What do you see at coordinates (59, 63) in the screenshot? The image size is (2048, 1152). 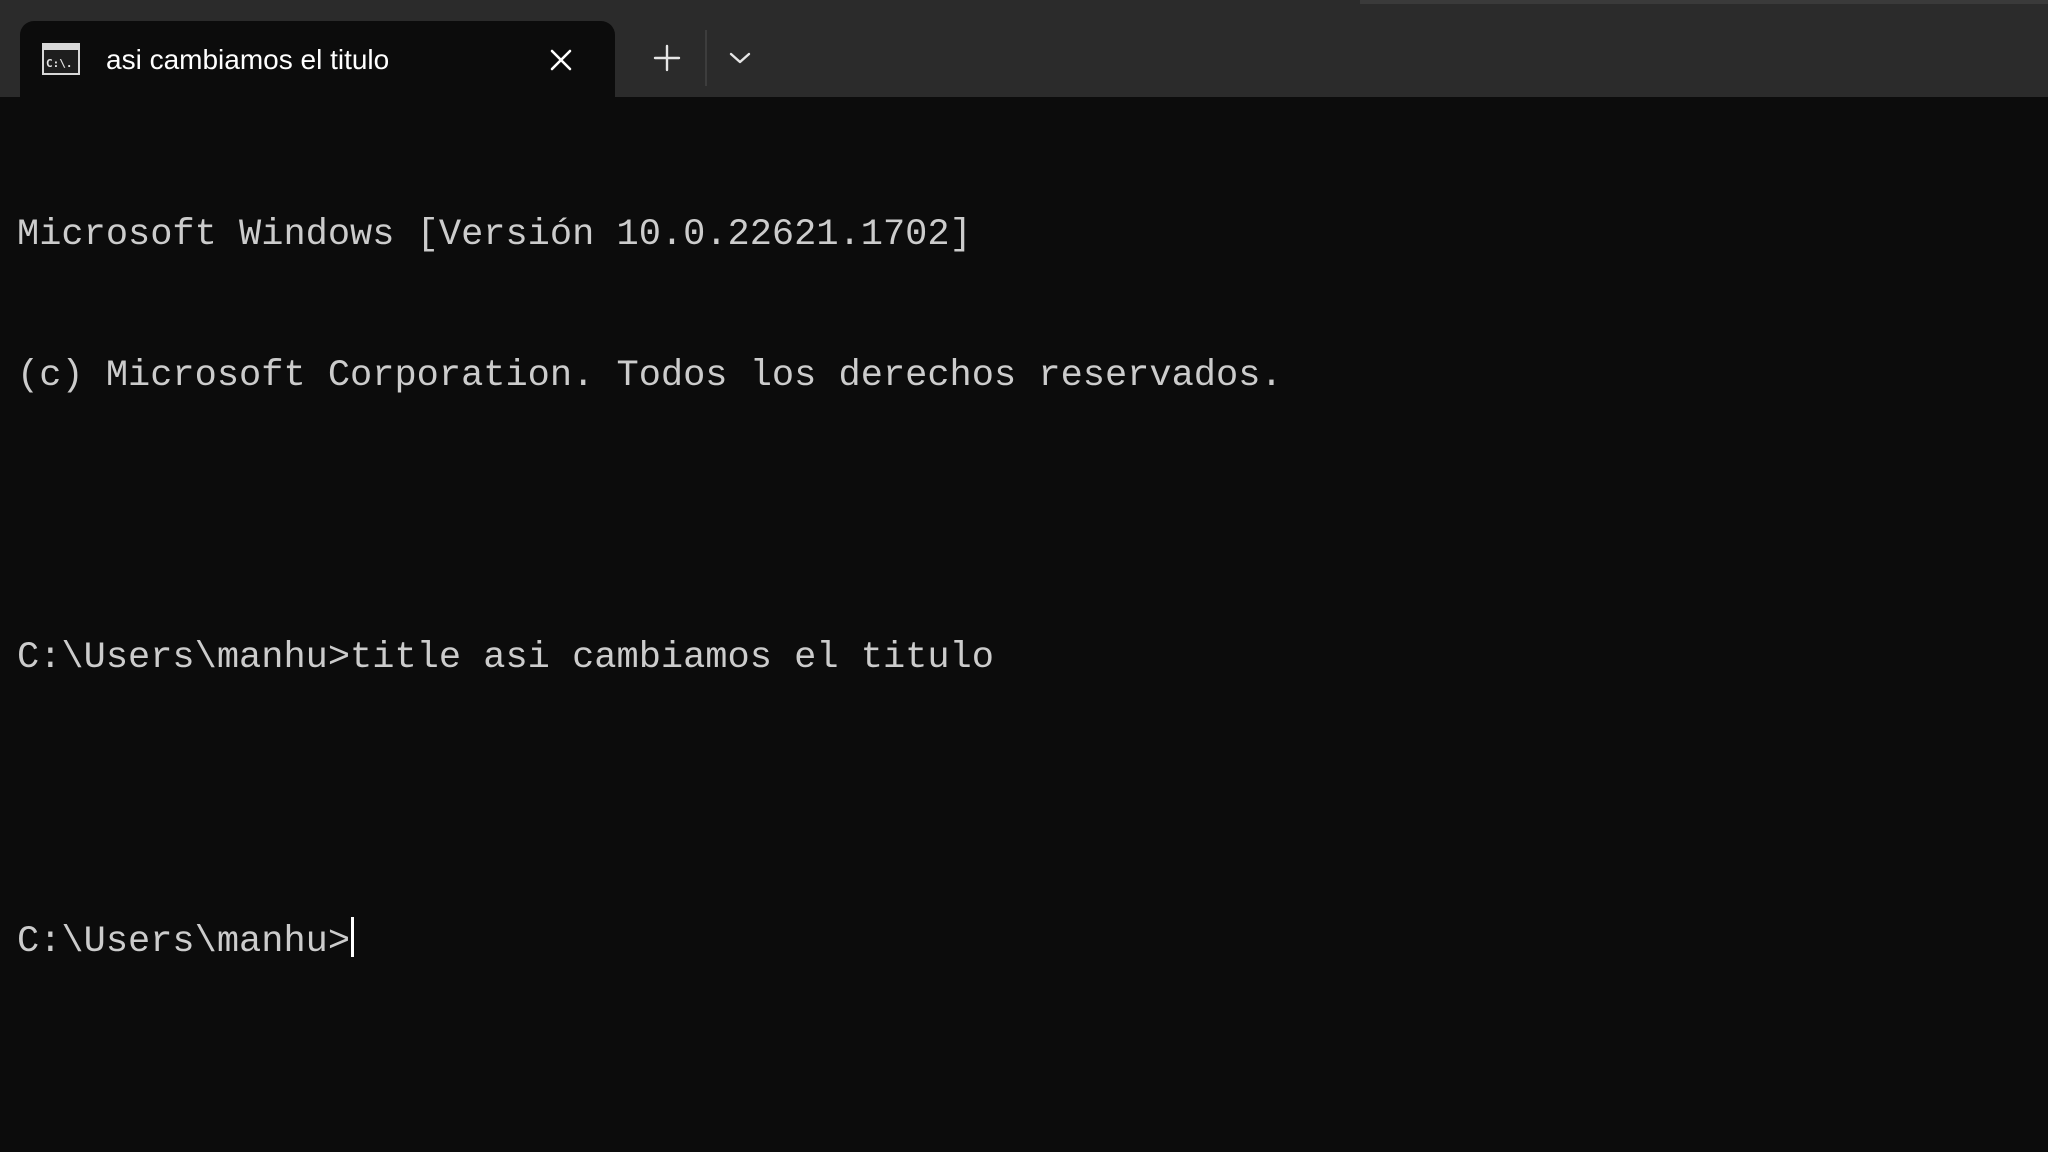 I see `cmd-icon-text: C:\.` at bounding box center [59, 63].